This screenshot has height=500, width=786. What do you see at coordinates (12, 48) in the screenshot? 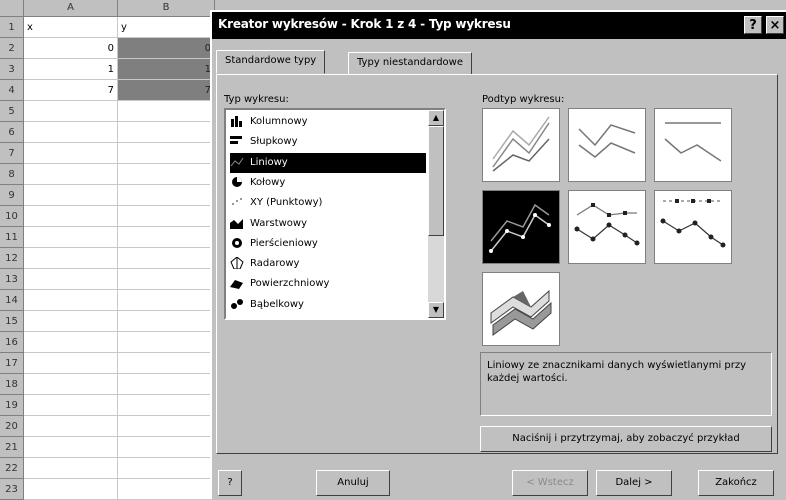
I see `row-header: 2` at bounding box center [12, 48].